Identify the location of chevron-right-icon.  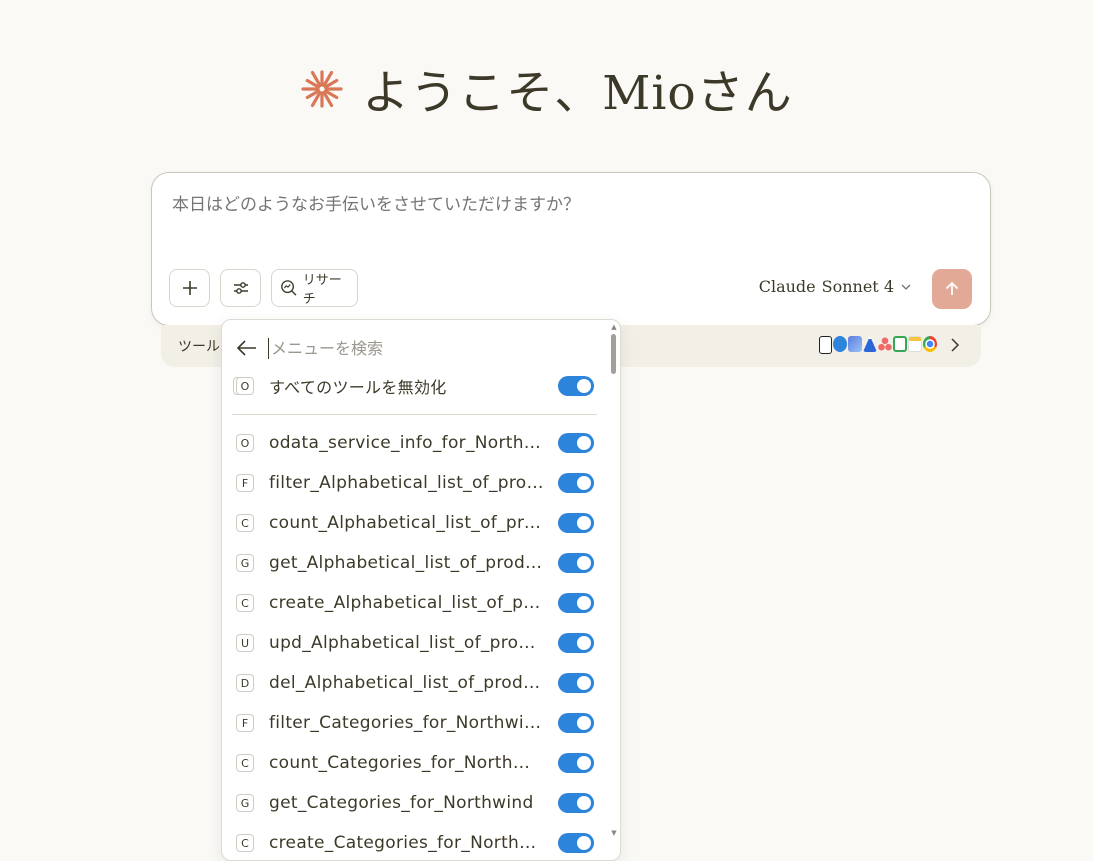
(955, 345).